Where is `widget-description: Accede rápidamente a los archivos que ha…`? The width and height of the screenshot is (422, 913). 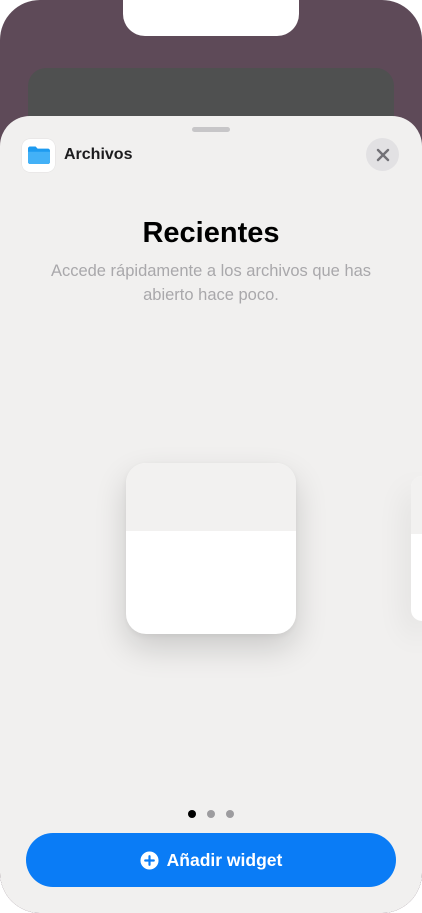
widget-description: Accede rápidamente a los archivos que ha… is located at coordinates (211, 283).